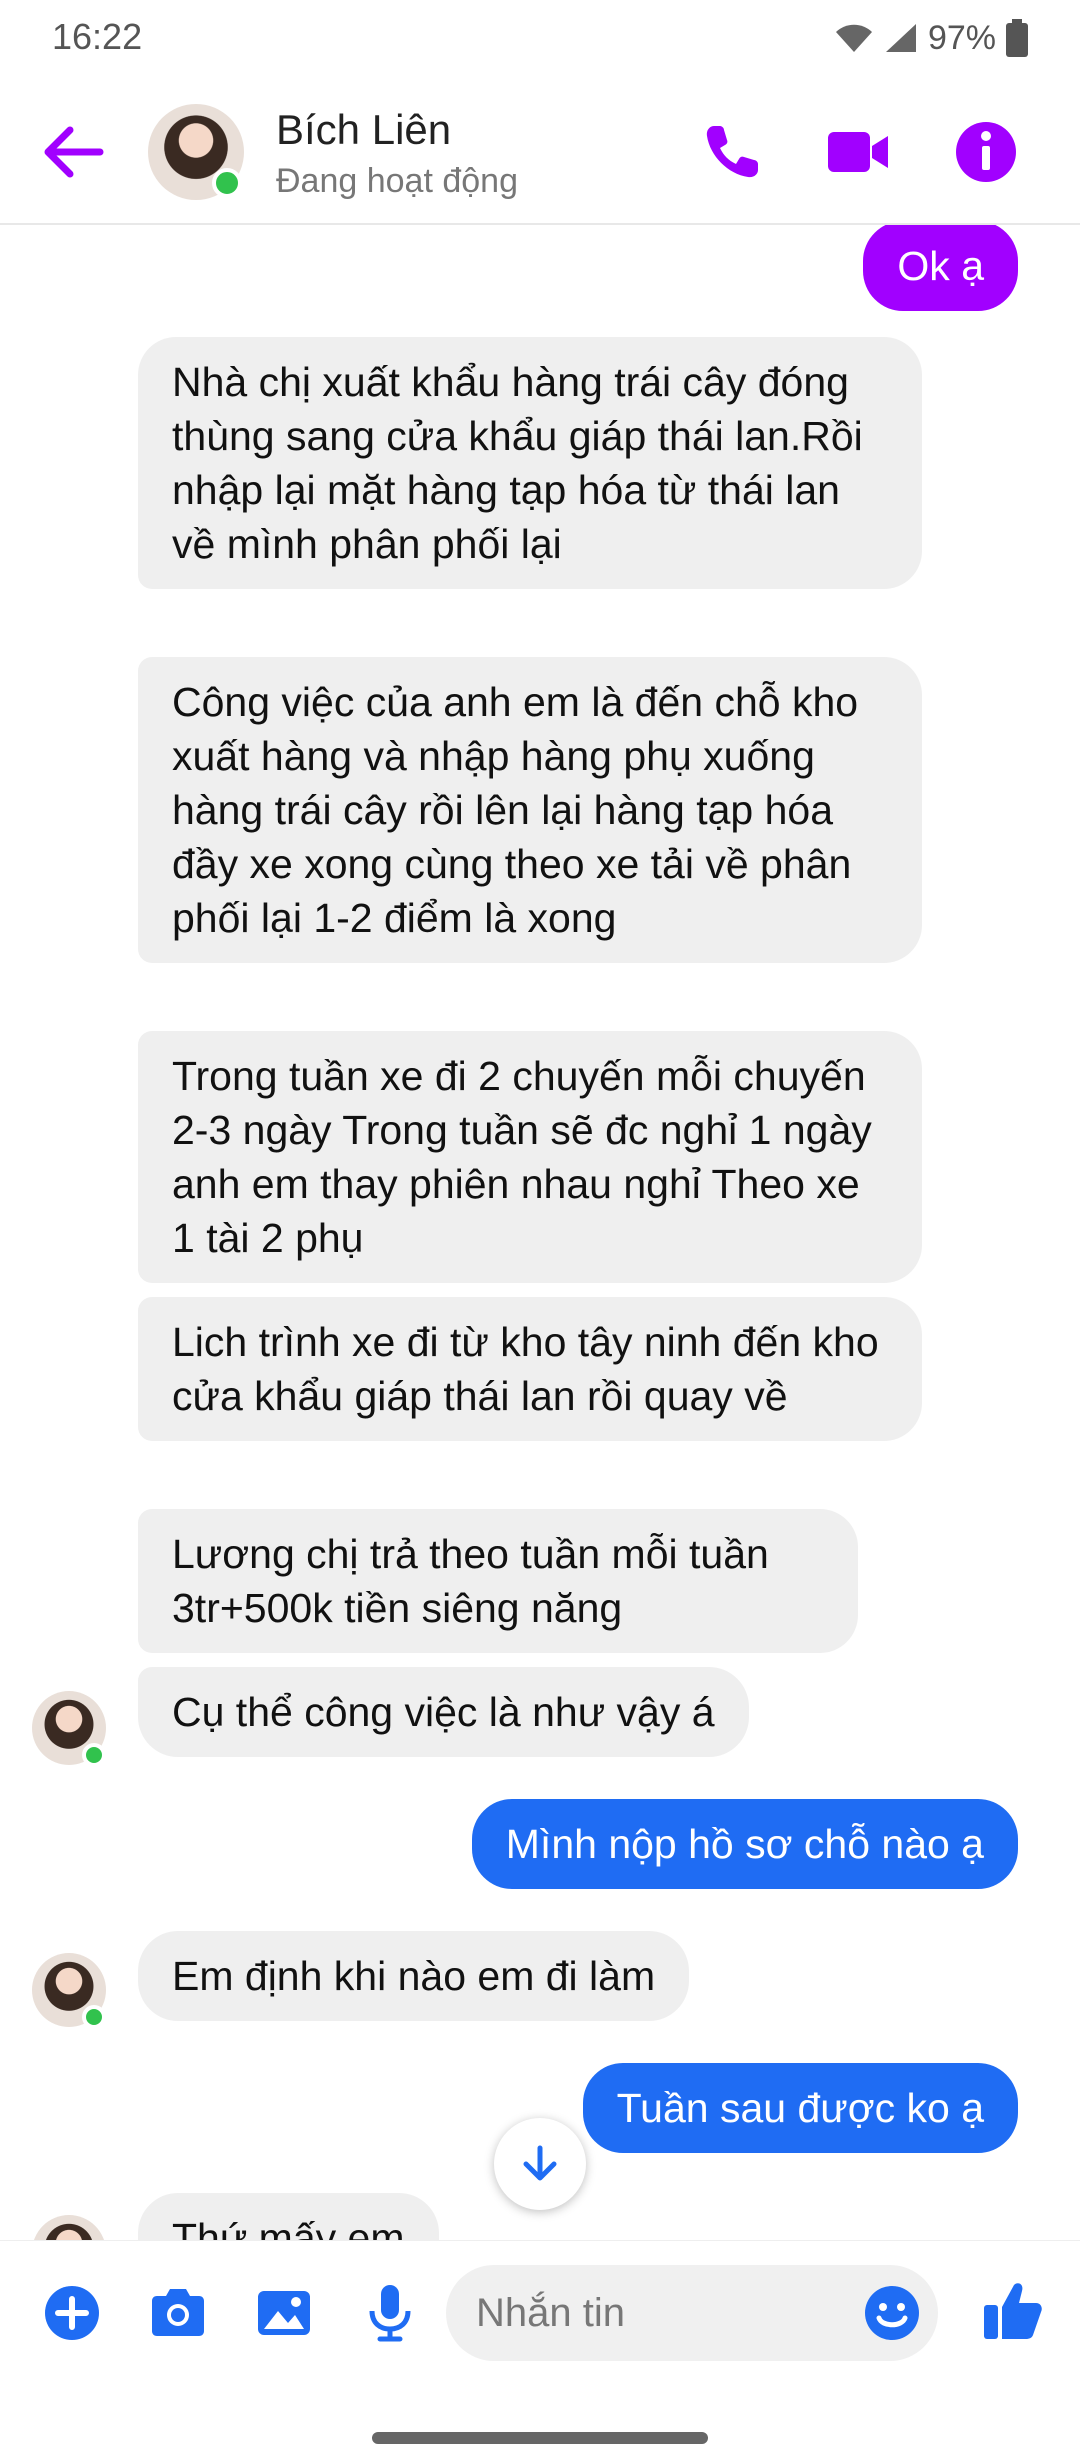 This screenshot has width=1080, height=2460. I want to click on message-incoming: Thứ mấy em, so click(288, 2216).